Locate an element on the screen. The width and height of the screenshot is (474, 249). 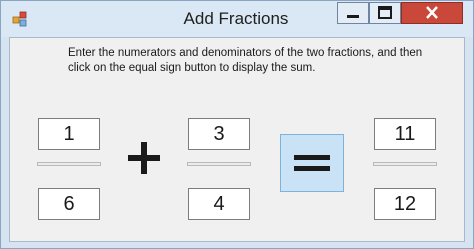
fraction2-bar is located at coordinates (219, 164).